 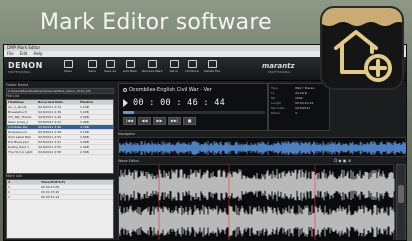 I want to click on timecode-display: 00 : 00 : 46 : 44, so click(x=179, y=103).